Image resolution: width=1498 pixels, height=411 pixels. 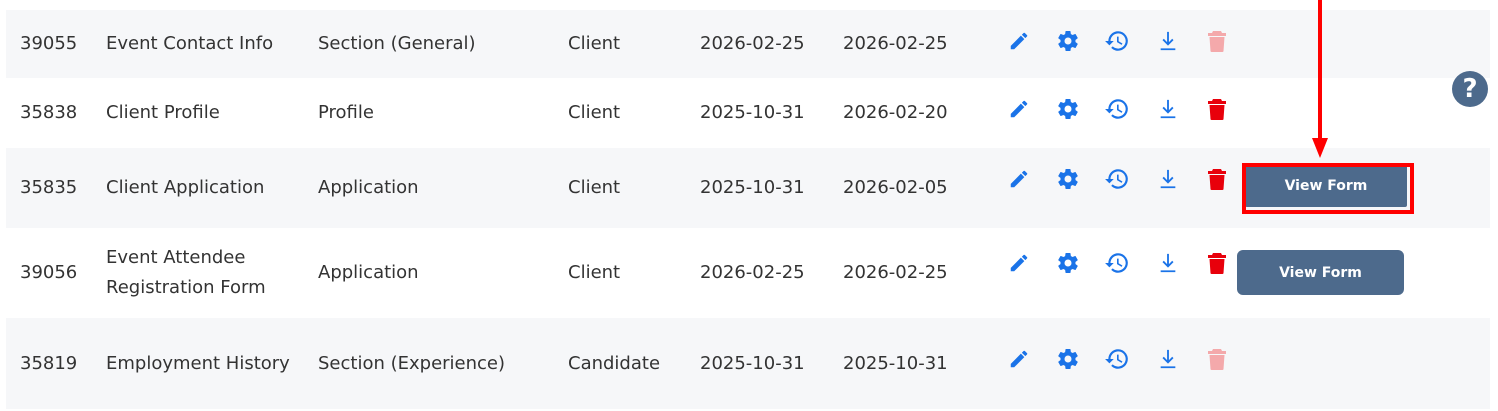 I want to click on form-type: Section (General), so click(x=397, y=43).